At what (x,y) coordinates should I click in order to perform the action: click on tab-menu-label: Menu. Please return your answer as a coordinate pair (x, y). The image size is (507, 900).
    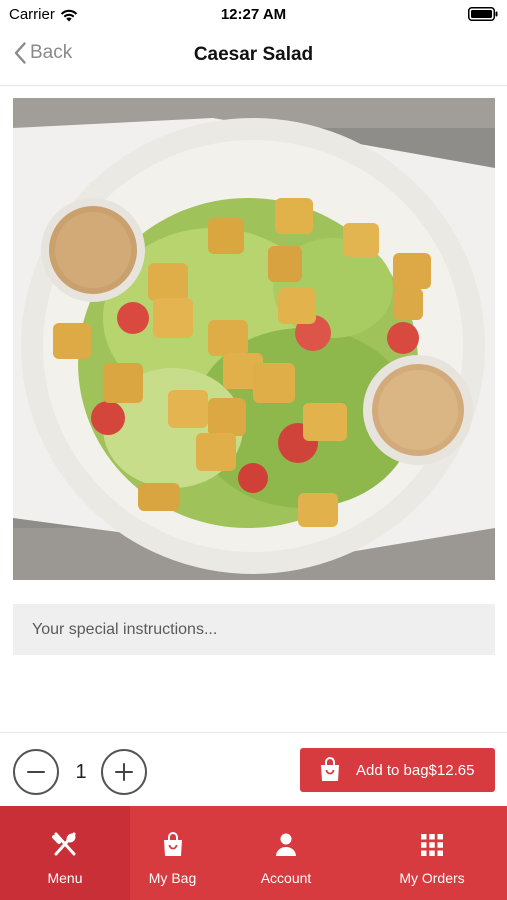
    Looking at the image, I should click on (65, 878).